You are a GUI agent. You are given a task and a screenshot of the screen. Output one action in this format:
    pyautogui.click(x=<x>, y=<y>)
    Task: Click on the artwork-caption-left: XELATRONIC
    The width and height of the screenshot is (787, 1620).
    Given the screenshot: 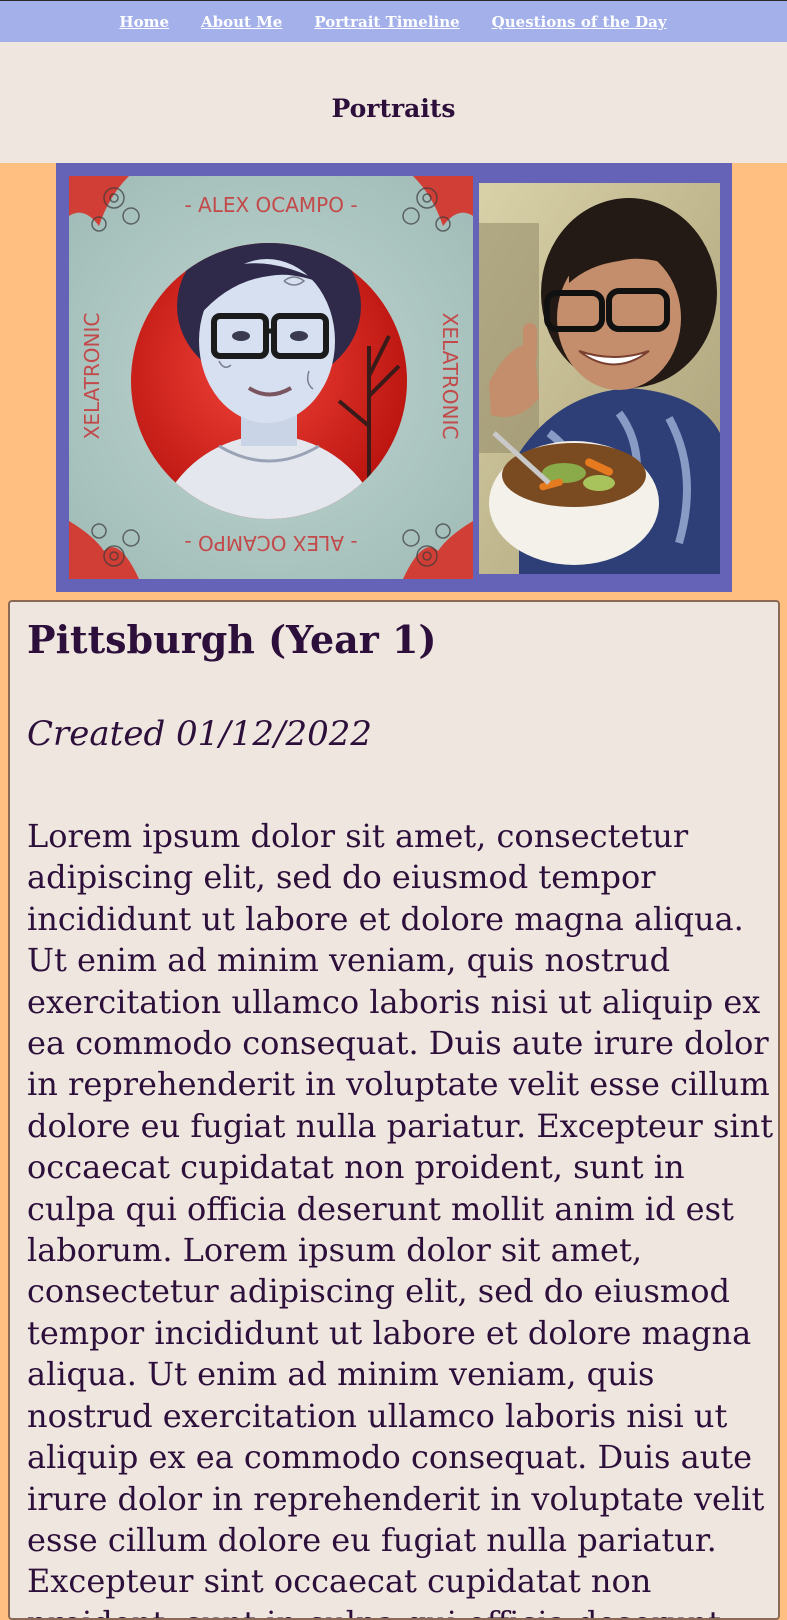 What is the action you would take?
    pyautogui.click(x=92, y=376)
    